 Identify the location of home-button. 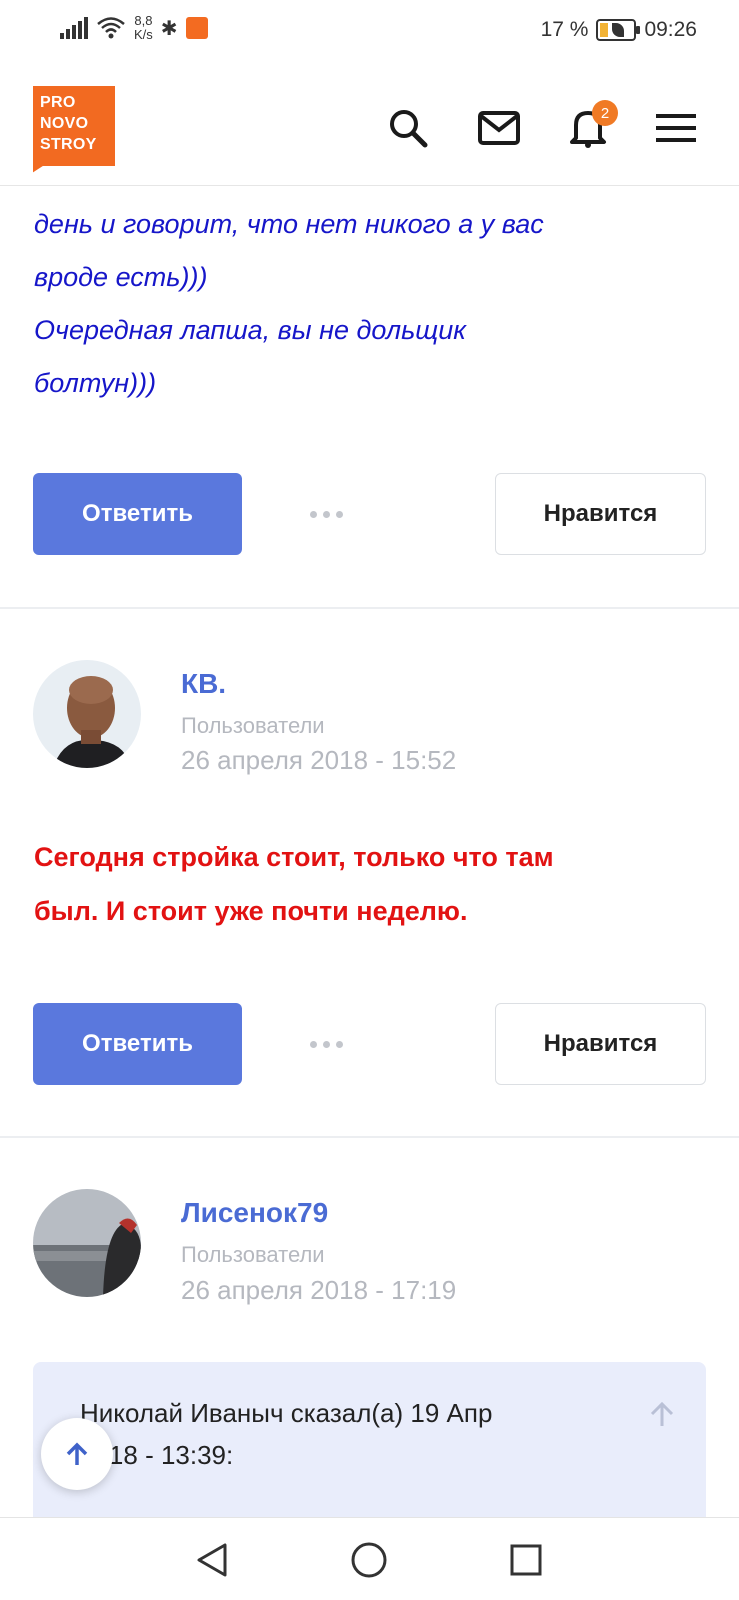
(369, 1560).